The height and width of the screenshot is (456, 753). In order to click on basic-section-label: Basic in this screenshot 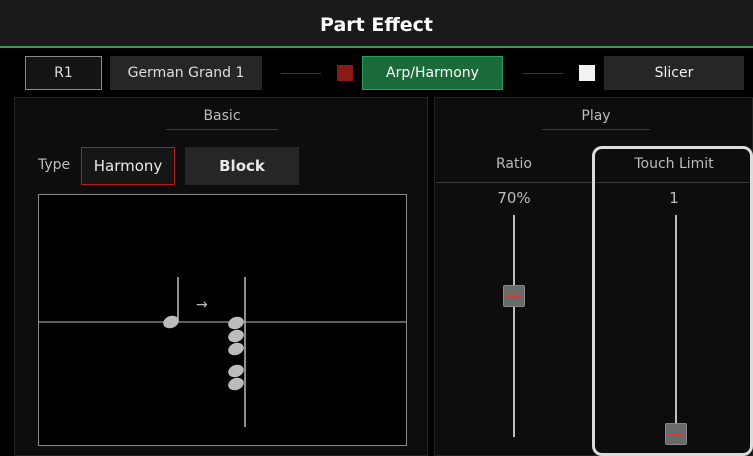, I will do `click(222, 116)`.